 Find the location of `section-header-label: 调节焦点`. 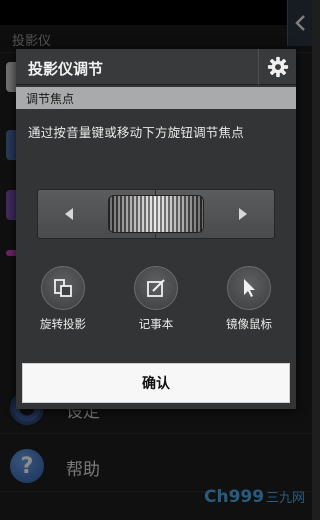

section-header-label: 调节焦点 is located at coordinates (50, 99).